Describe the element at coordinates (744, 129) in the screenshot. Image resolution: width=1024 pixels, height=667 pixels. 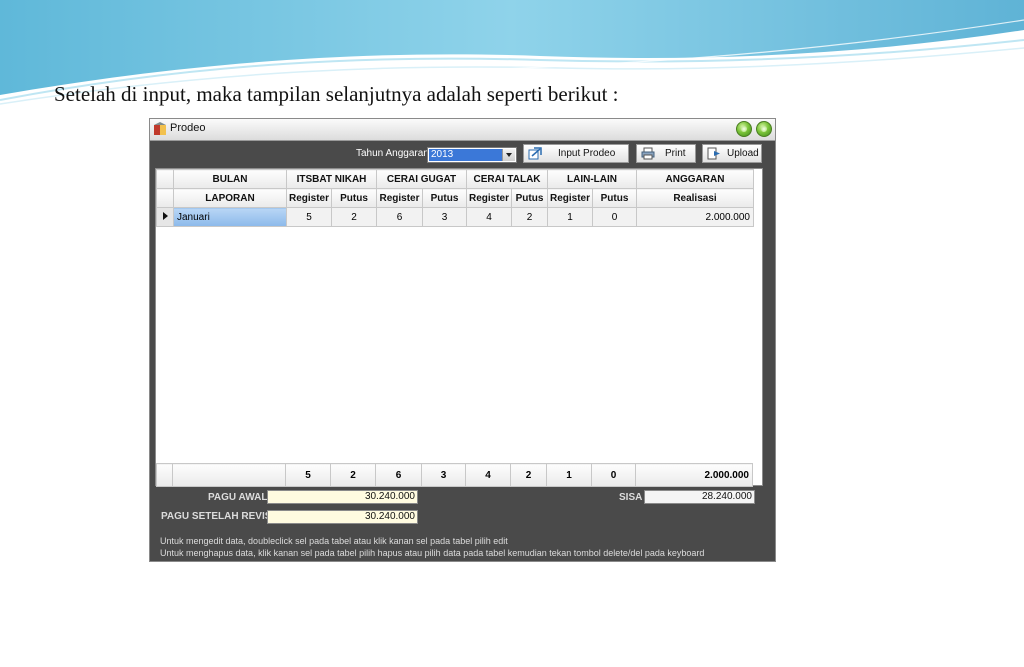
I see `minimize-icon` at that location.